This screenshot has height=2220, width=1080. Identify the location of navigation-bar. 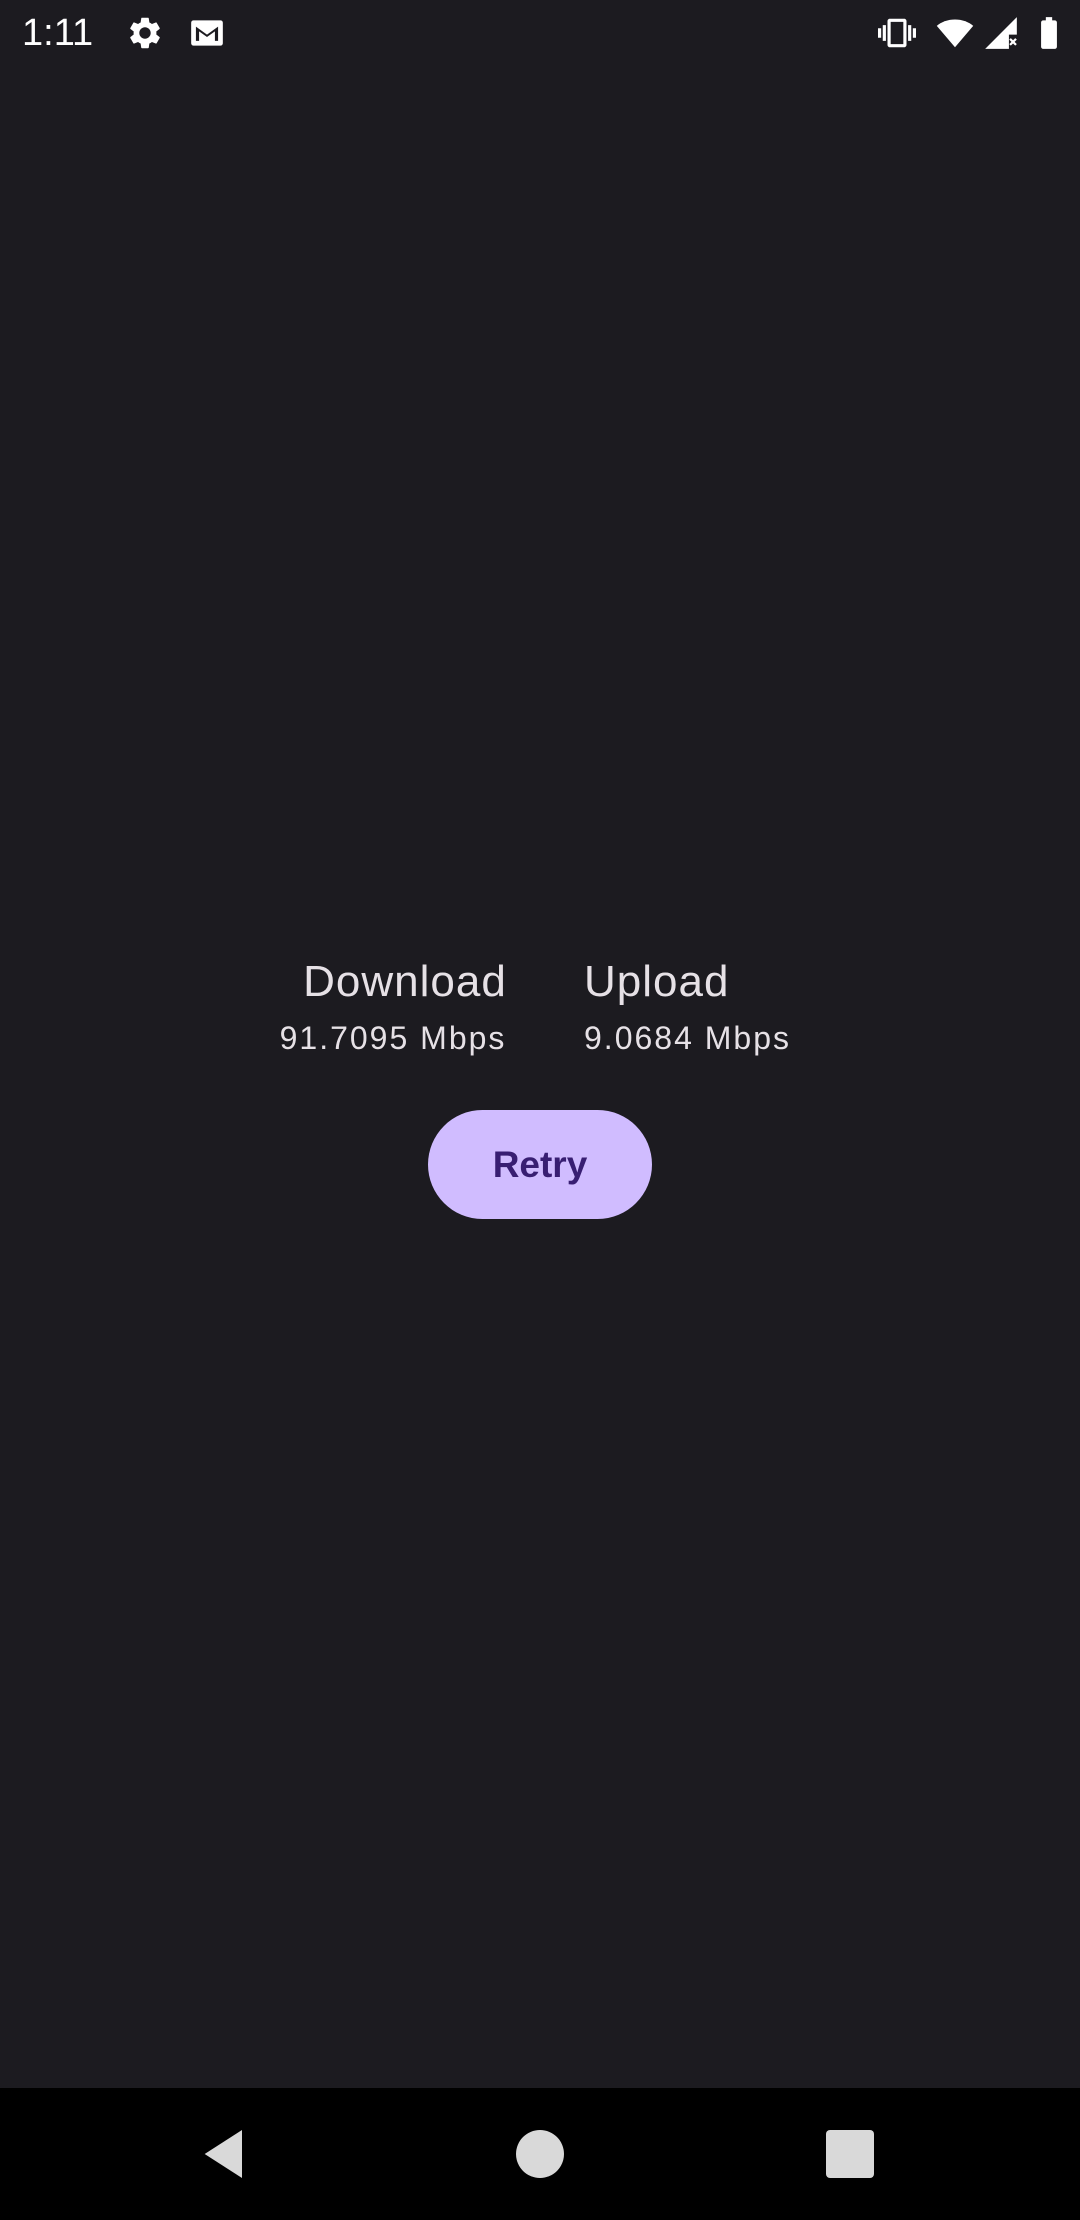
(540, 2154).